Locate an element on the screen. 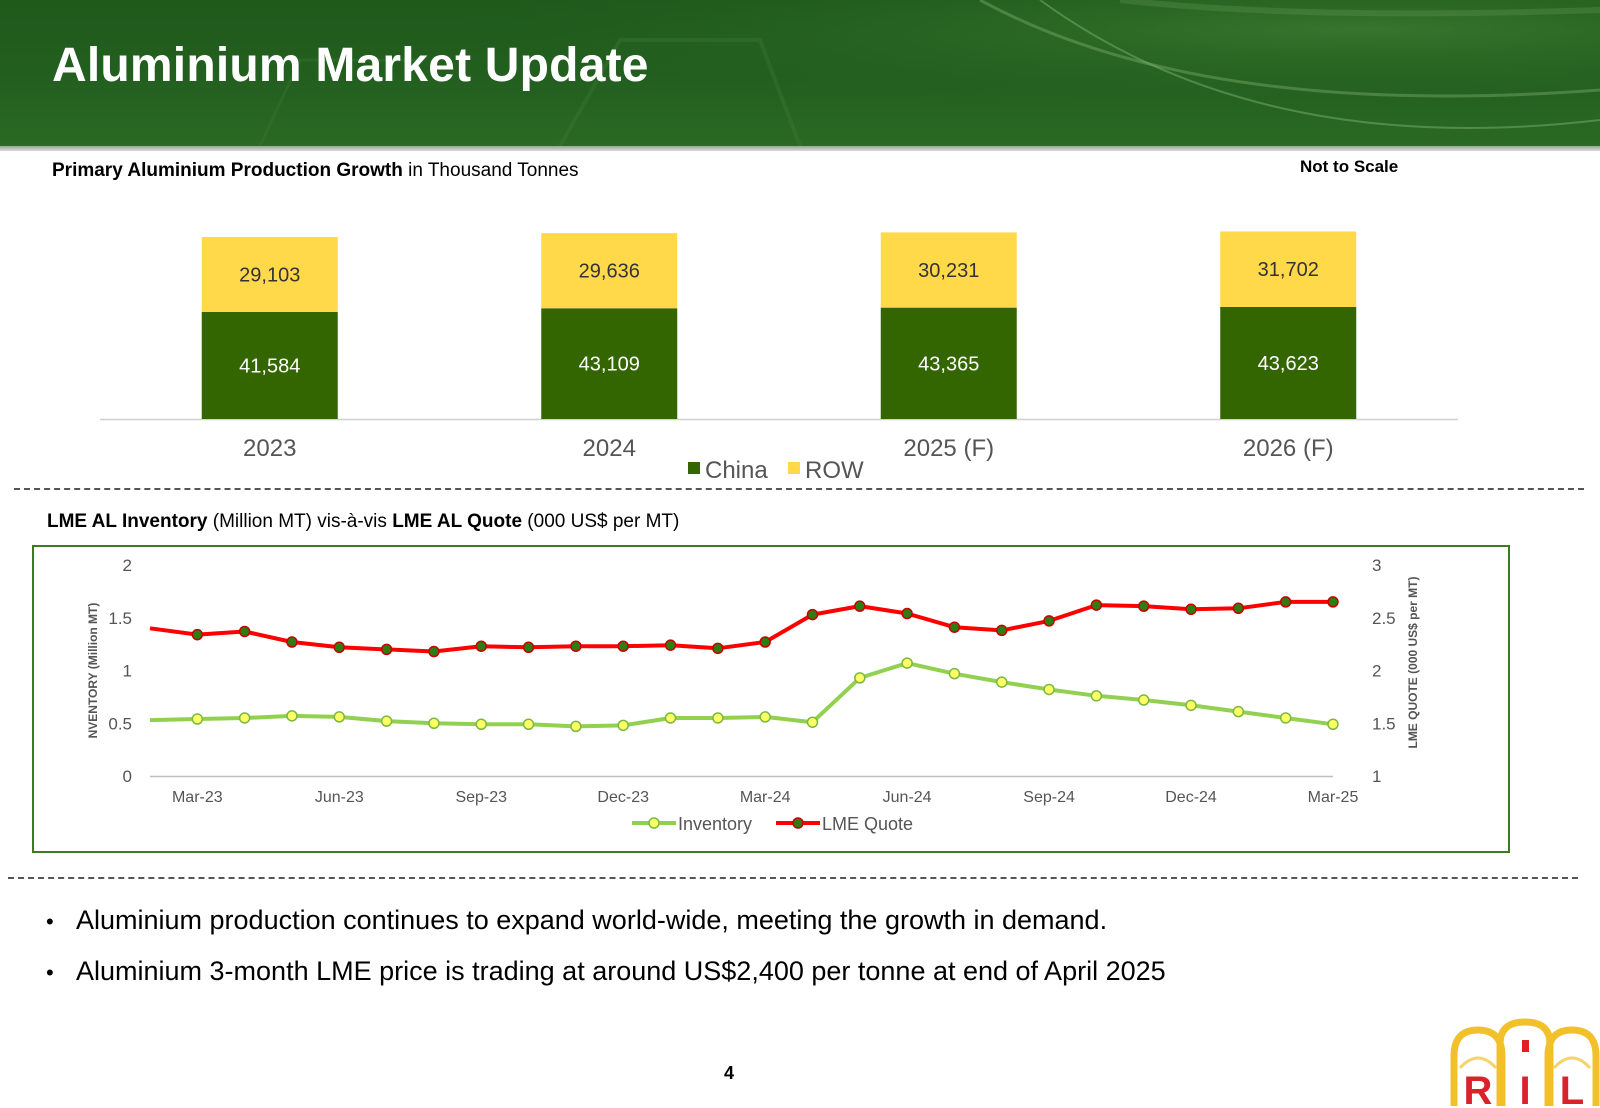 This screenshot has height=1108, width=1600. legend-label-inventory: Inventory is located at coordinates (715, 824).